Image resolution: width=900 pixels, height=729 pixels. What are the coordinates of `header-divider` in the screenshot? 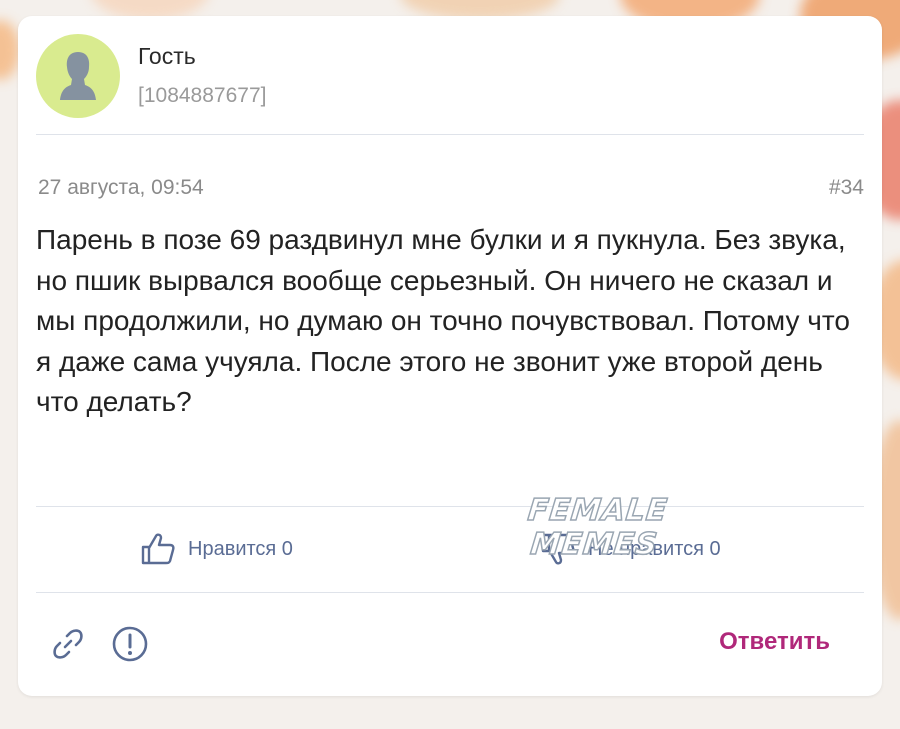 It's located at (450, 134).